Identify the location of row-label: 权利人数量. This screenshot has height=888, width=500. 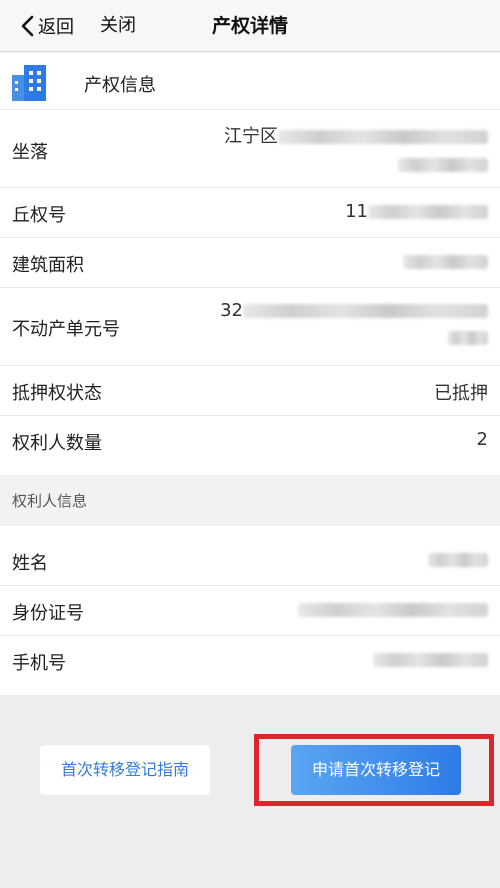
(57, 443).